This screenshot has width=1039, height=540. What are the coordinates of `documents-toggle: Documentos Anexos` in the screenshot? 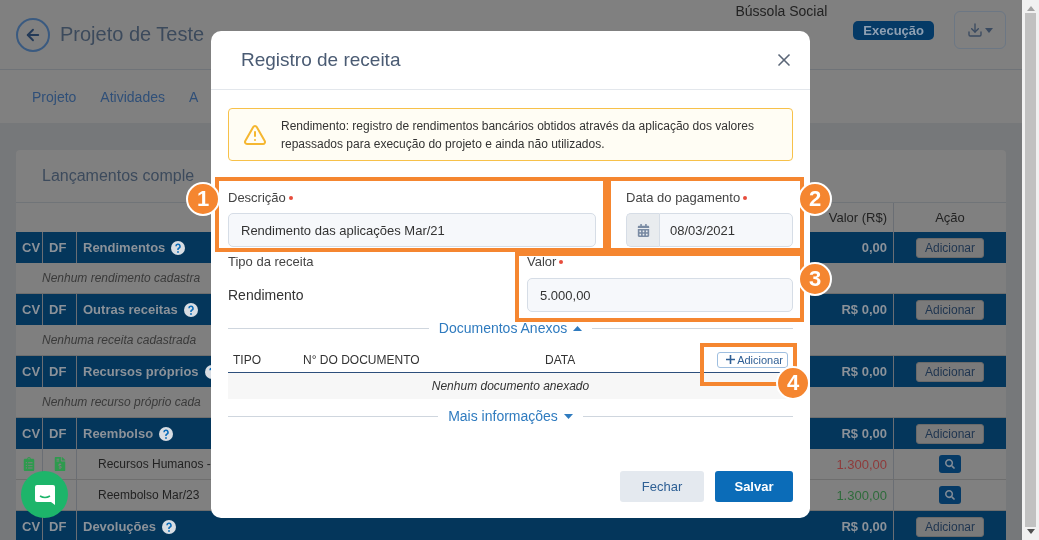 It's located at (510, 328).